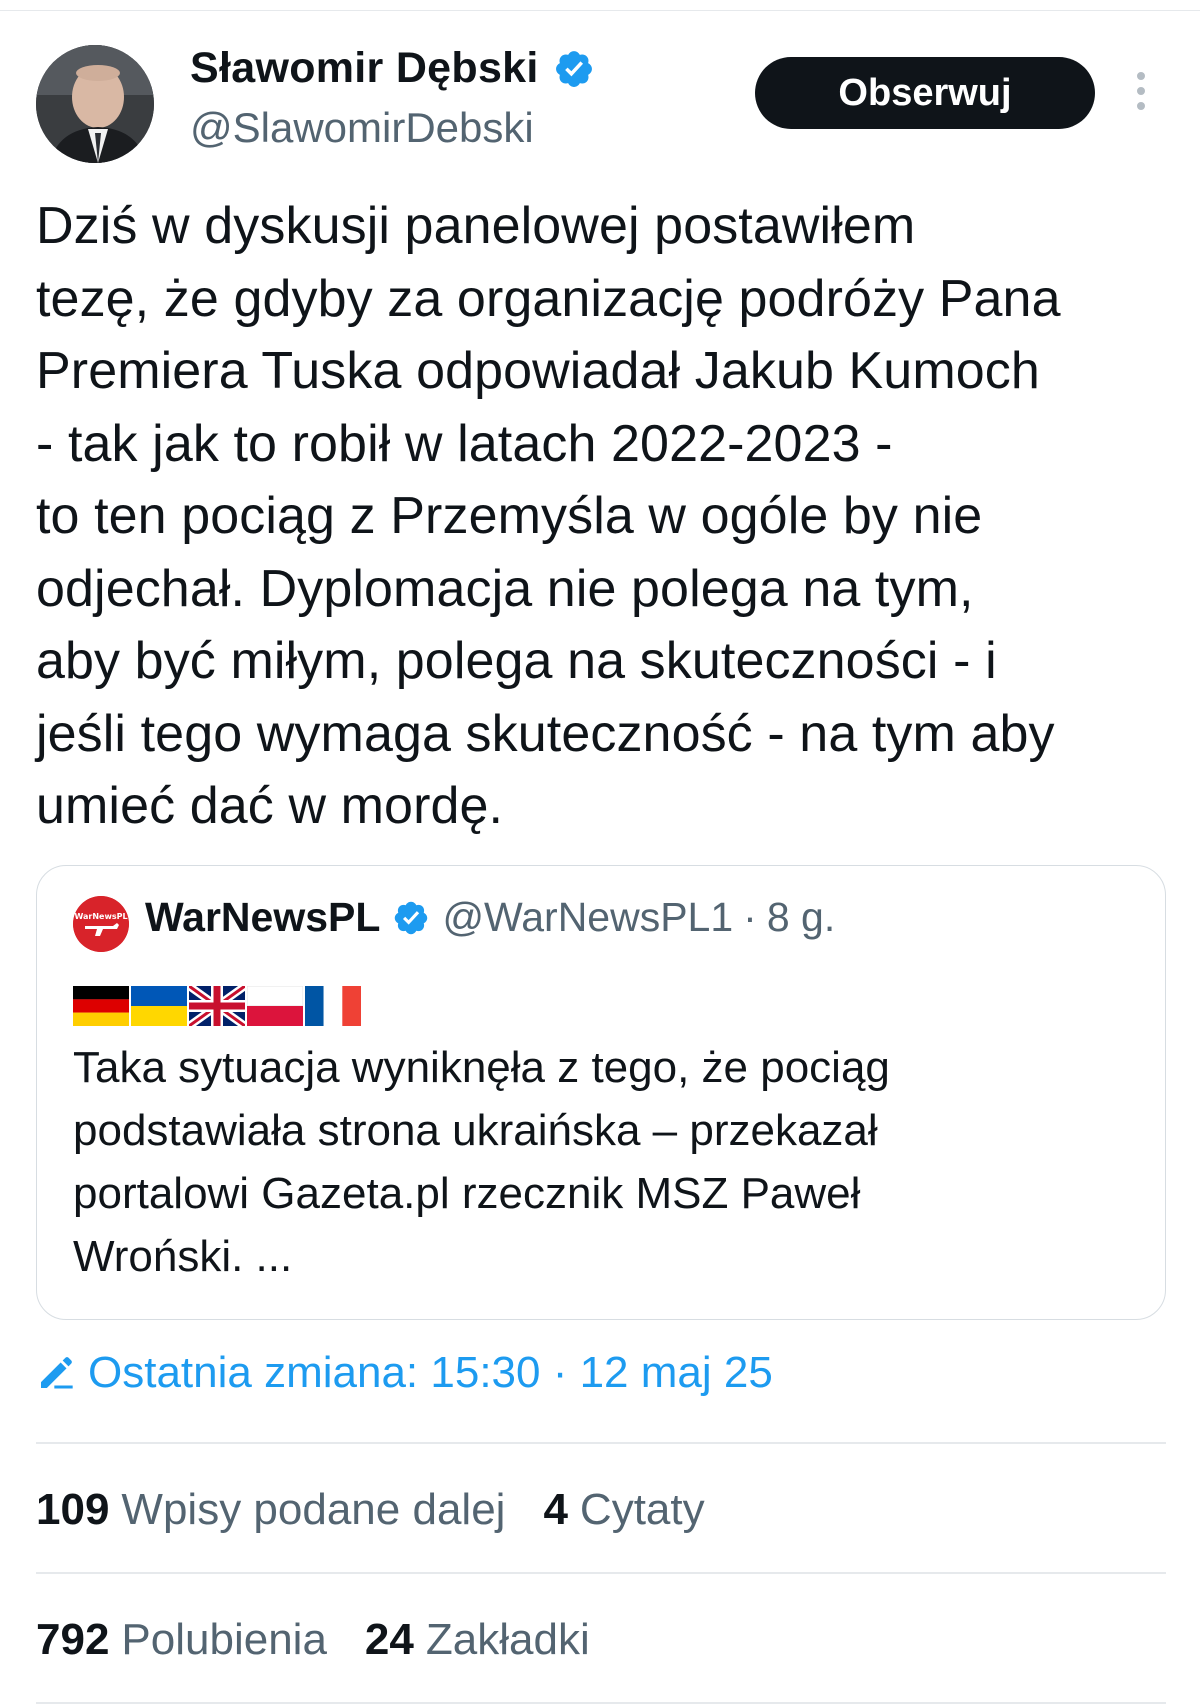 The width and height of the screenshot is (1200, 1706). Describe the element at coordinates (389, 1639) in the screenshot. I see `bookmarks-count: 24` at that location.